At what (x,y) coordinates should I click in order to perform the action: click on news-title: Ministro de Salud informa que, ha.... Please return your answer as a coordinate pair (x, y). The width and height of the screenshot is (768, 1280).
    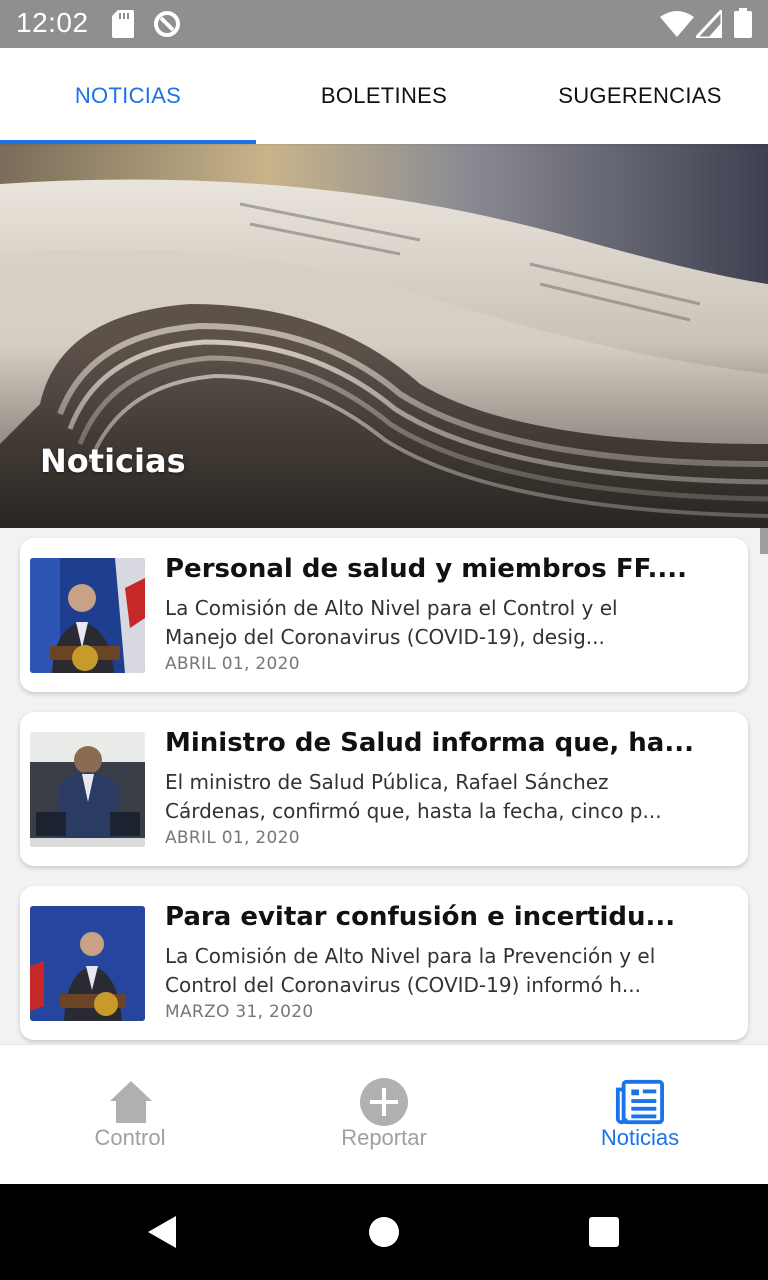
    Looking at the image, I should click on (429, 743).